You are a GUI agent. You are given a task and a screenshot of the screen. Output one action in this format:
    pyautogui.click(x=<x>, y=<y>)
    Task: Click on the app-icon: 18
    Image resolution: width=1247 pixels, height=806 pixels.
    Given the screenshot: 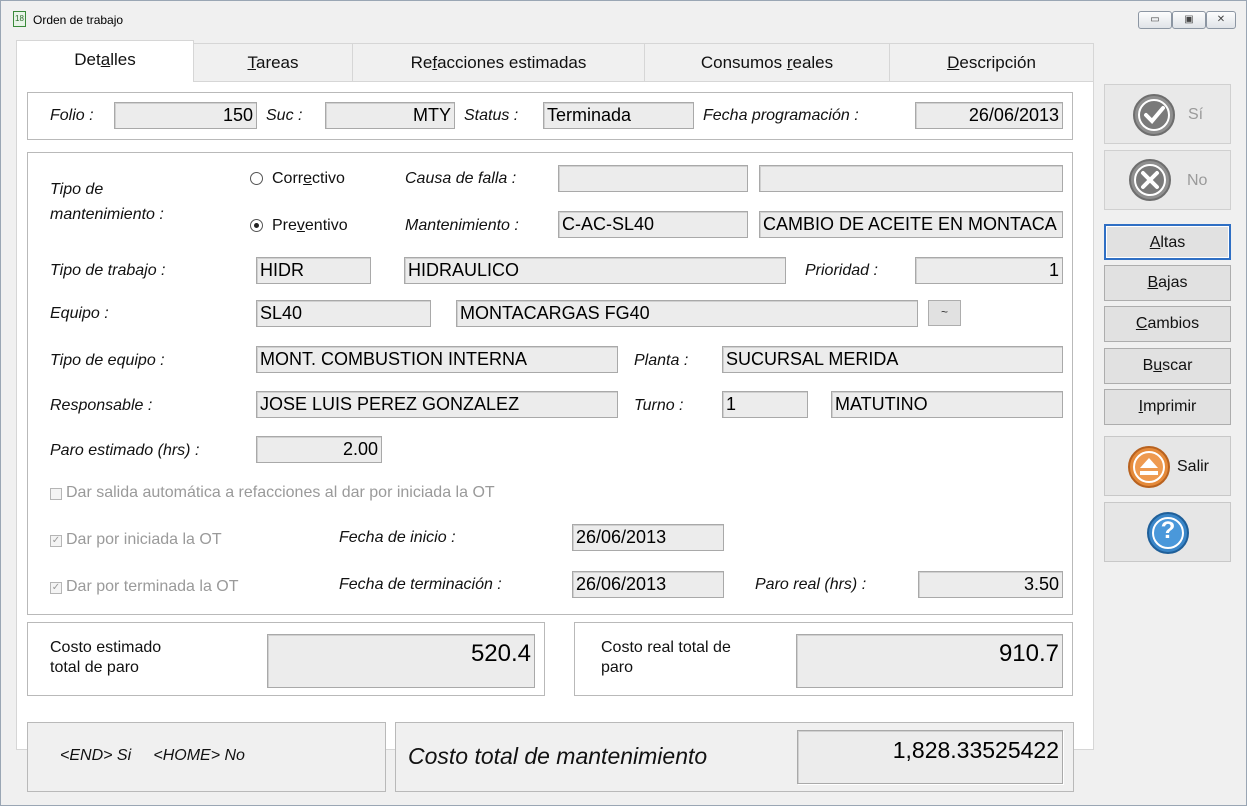 What is the action you would take?
    pyautogui.click(x=19, y=19)
    